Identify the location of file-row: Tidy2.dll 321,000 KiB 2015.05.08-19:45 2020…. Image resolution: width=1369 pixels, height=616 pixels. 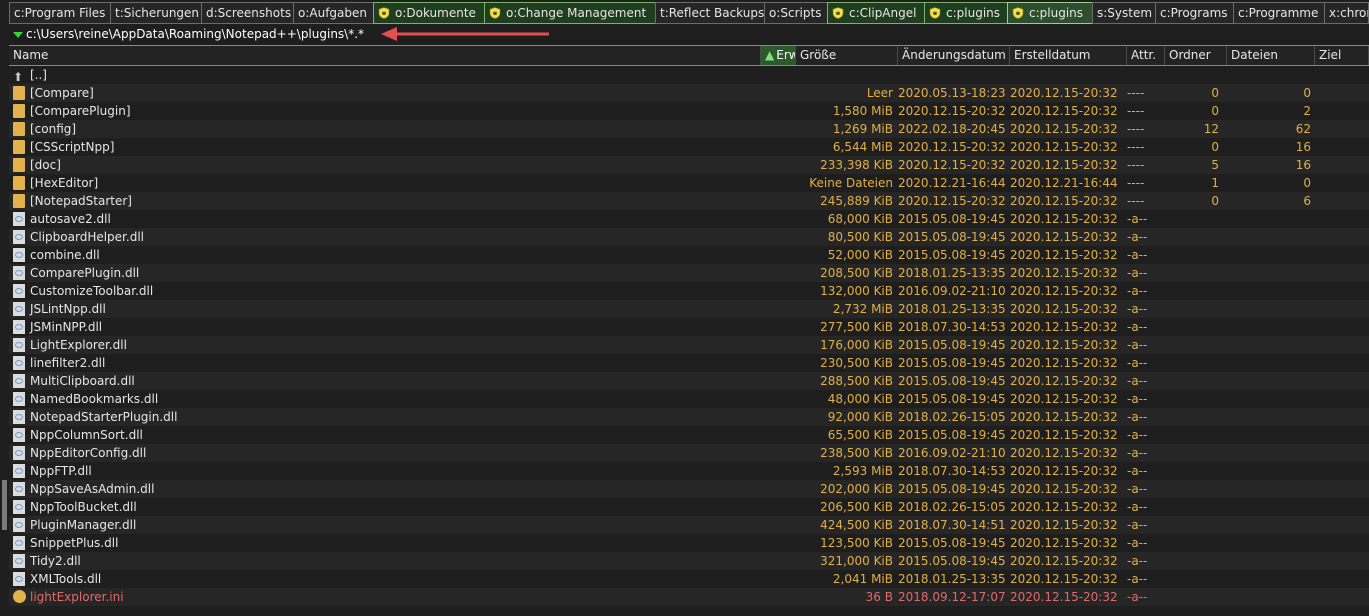
(689, 561).